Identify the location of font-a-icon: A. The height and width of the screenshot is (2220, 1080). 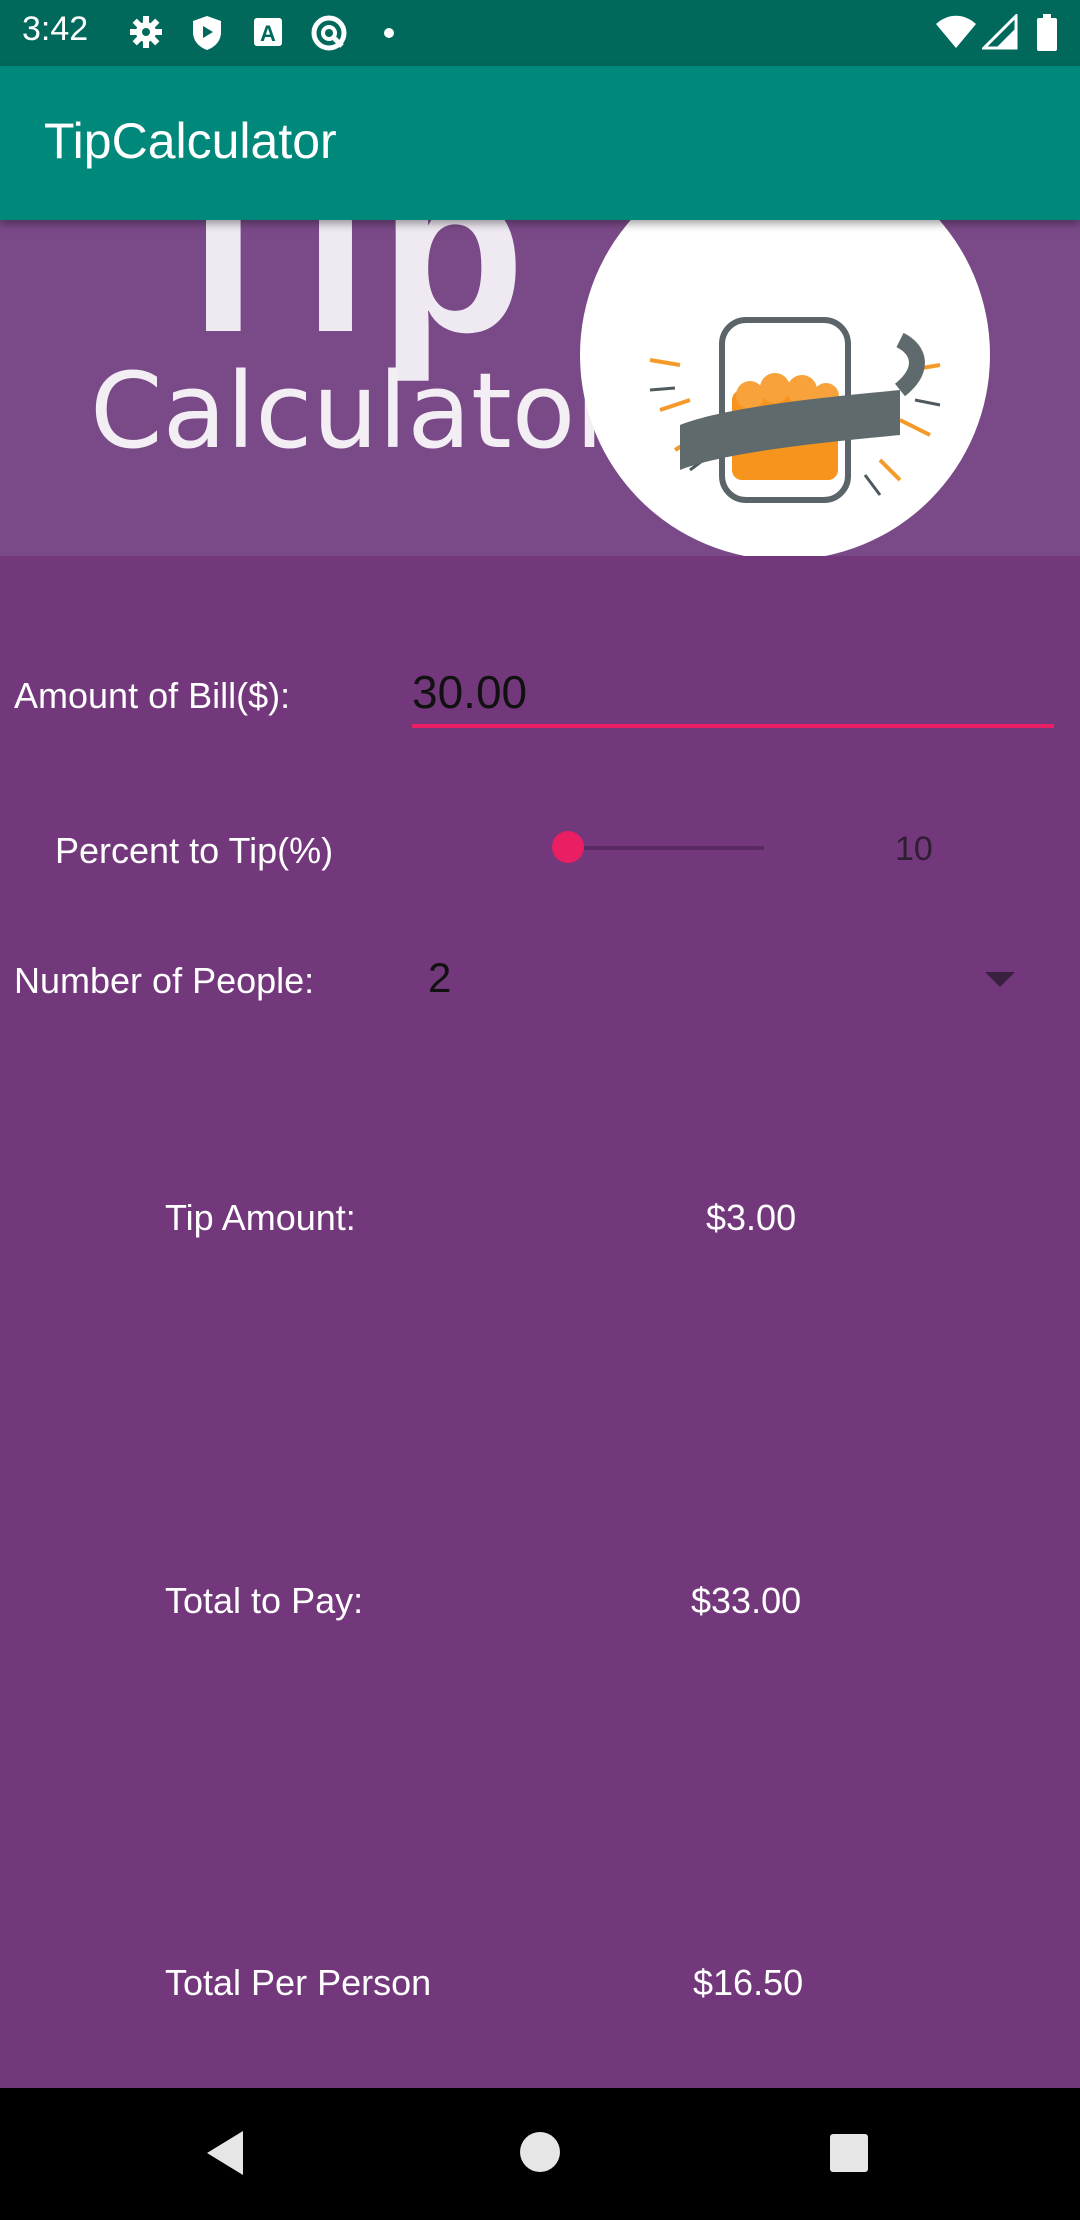
(268, 34).